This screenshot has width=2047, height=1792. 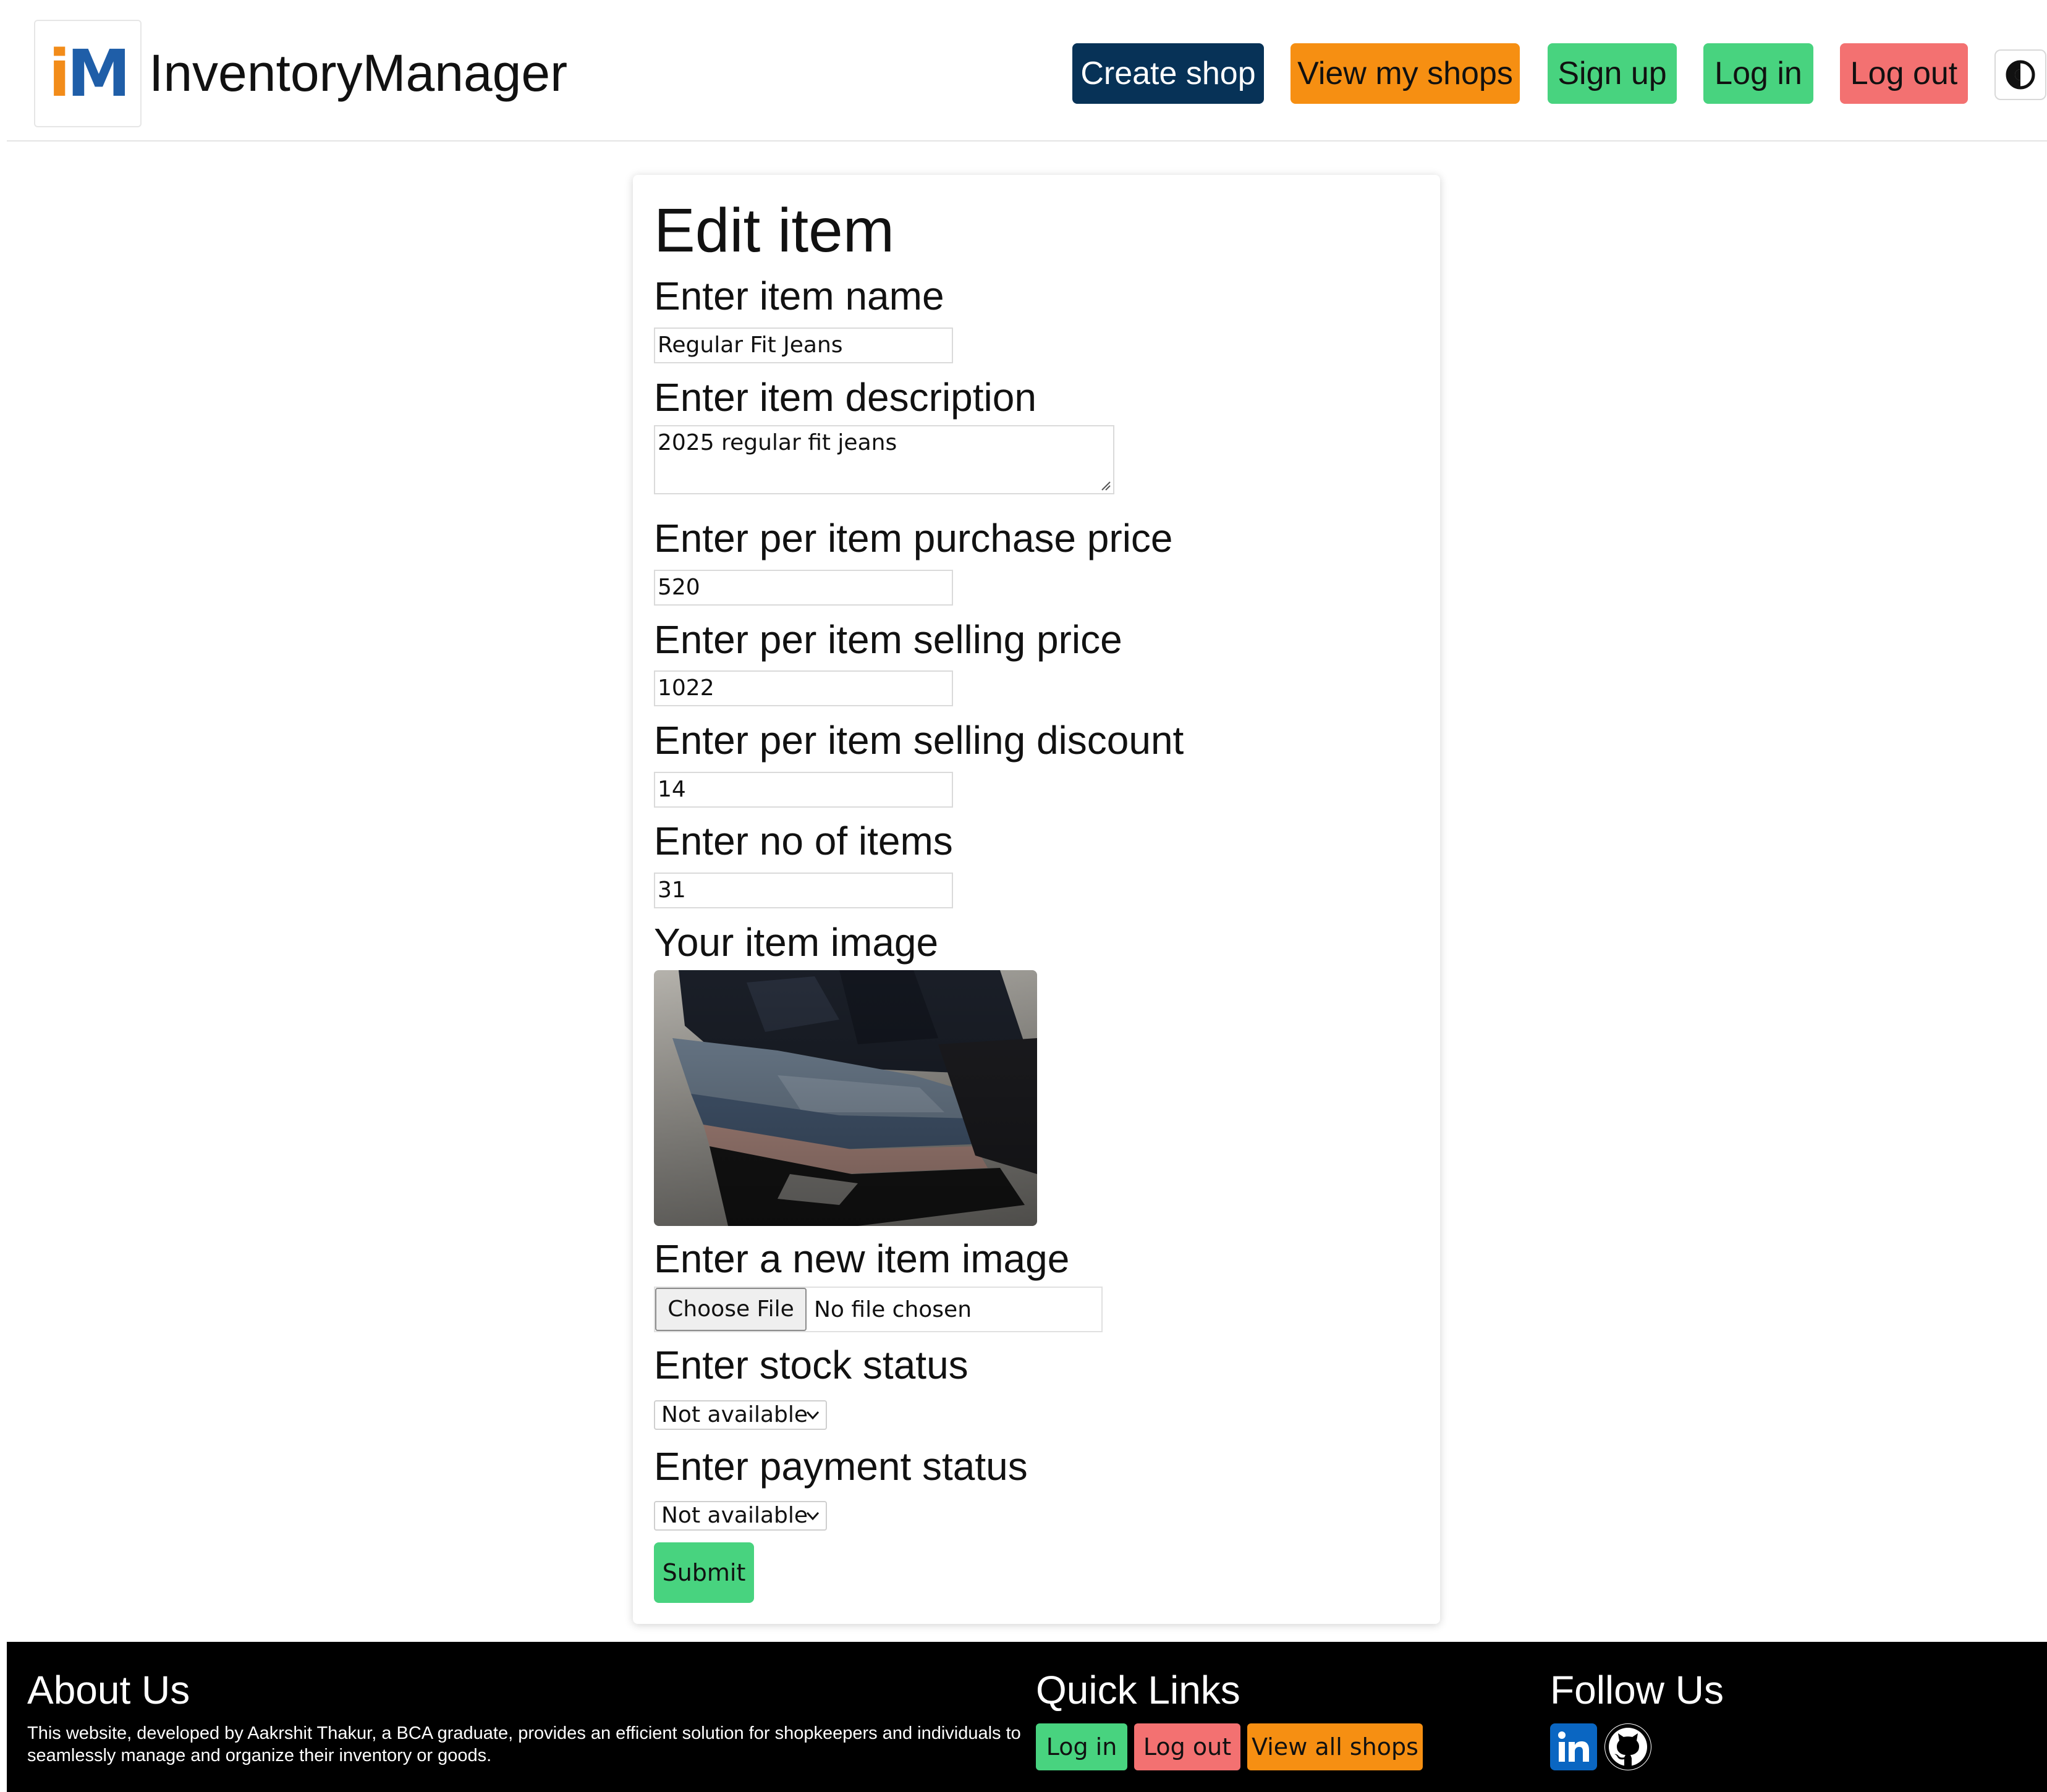 I want to click on jeans-stack-image, so click(x=845, y=1098).